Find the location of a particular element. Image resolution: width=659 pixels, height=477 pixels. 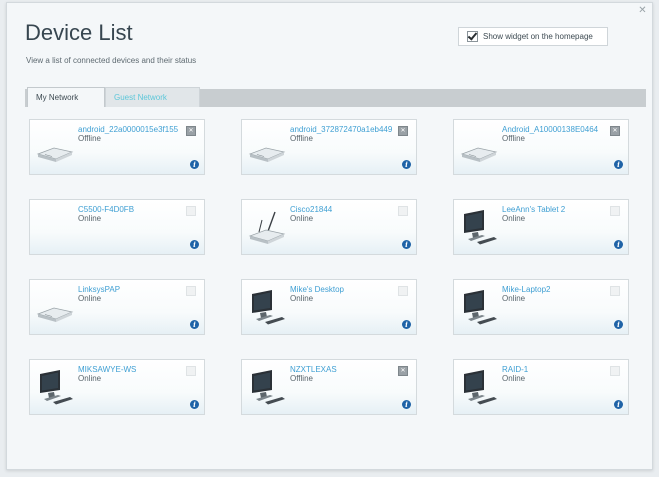

device-card: LinksysPAP Online ✕ i is located at coordinates (117, 307).